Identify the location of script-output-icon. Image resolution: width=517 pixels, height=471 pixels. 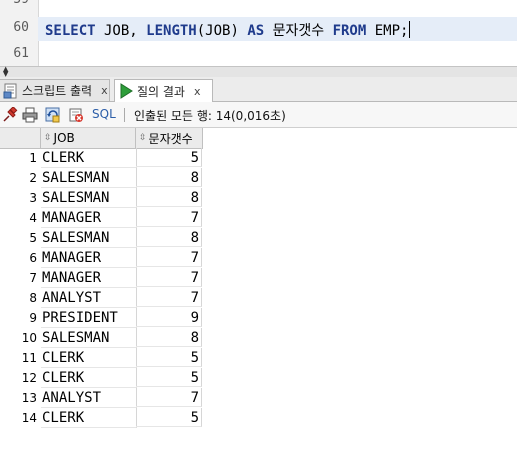
(11, 91).